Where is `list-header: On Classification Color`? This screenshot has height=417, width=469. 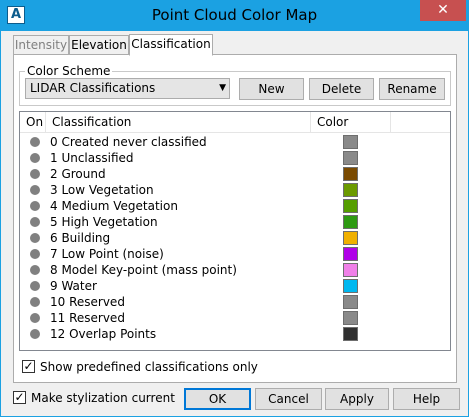
list-header: On Classification Color is located at coordinates (235, 122).